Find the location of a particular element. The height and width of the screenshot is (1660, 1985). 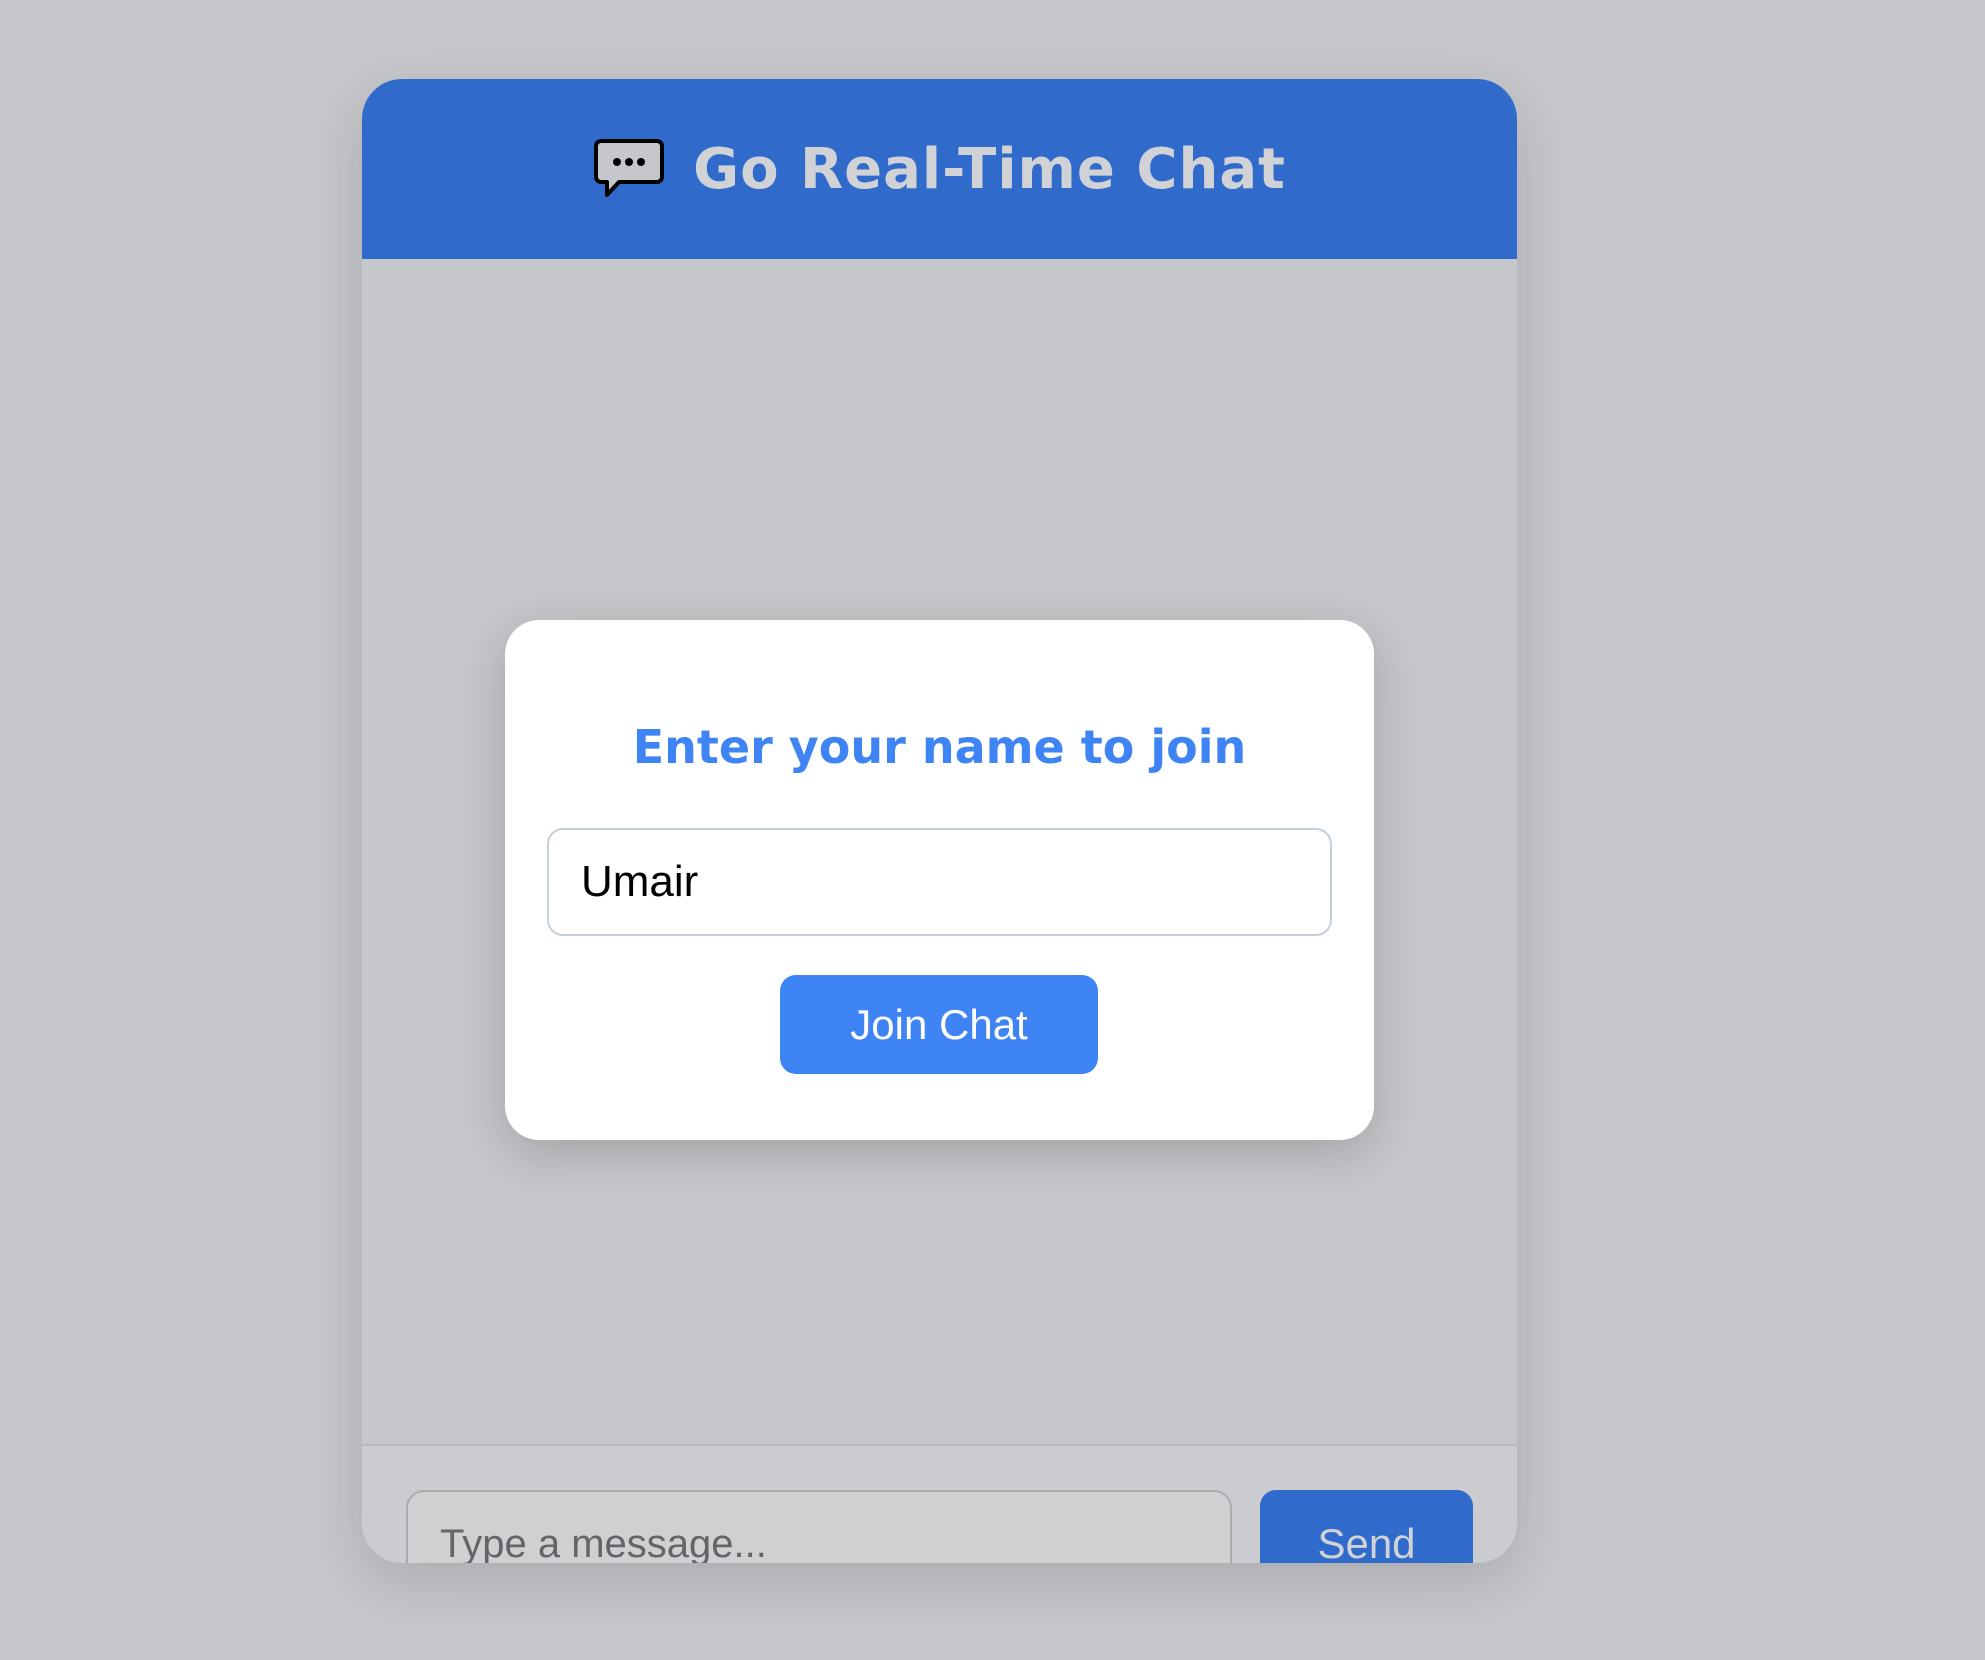

send-button: Send is located at coordinates (1366, 1526).